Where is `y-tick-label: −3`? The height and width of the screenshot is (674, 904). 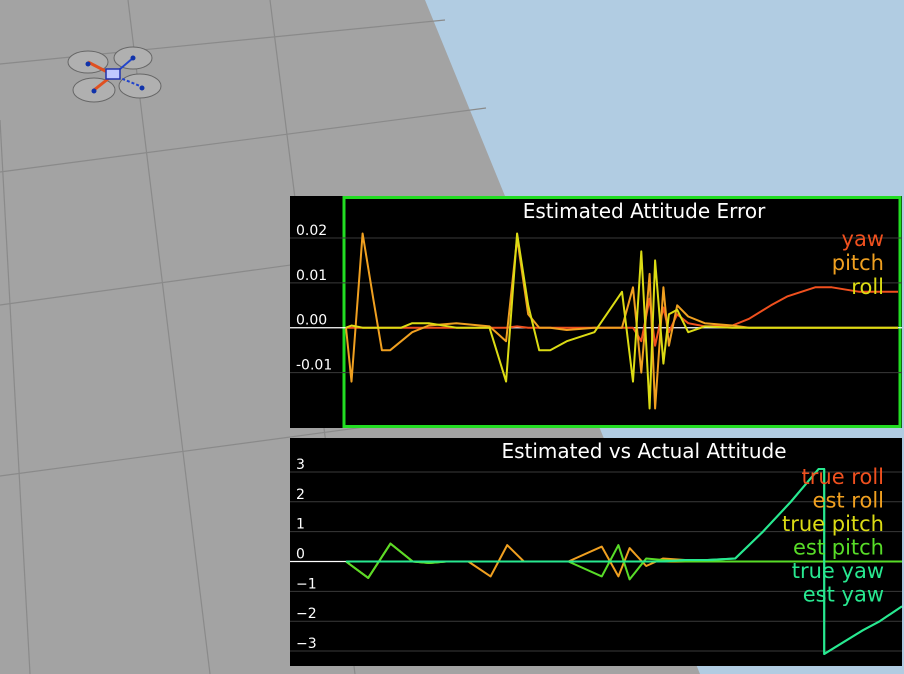
y-tick-label: −3 is located at coordinates (306, 644).